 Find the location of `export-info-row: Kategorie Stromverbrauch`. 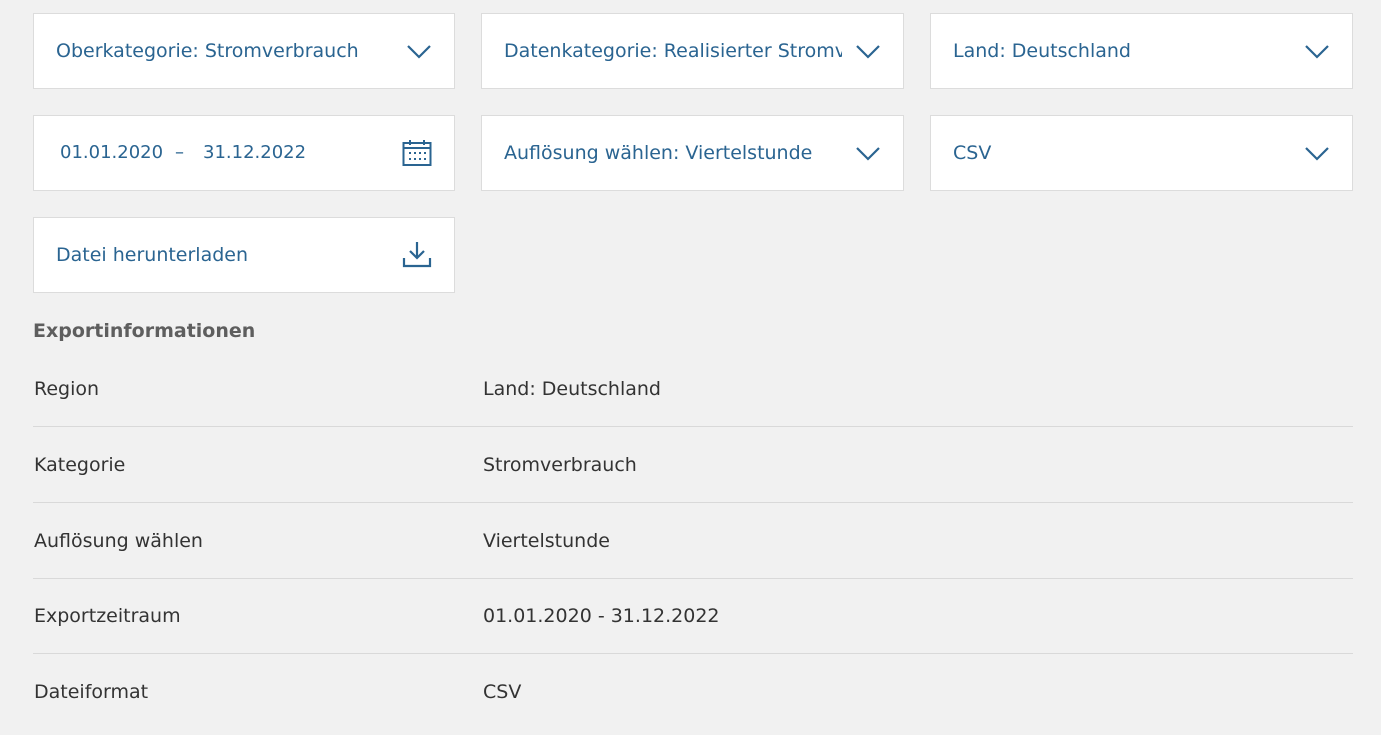

export-info-row: Kategorie Stromverbrauch is located at coordinates (693, 465).